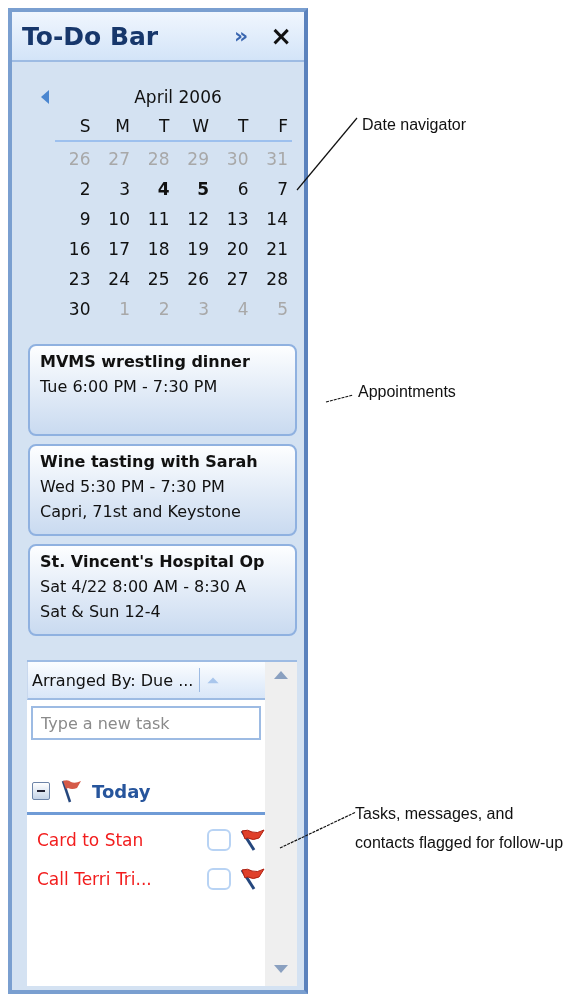 The image size is (575, 1002). What do you see at coordinates (100, 612) in the screenshot?
I see `appointment-detail: Sat & Sun 12-4` at bounding box center [100, 612].